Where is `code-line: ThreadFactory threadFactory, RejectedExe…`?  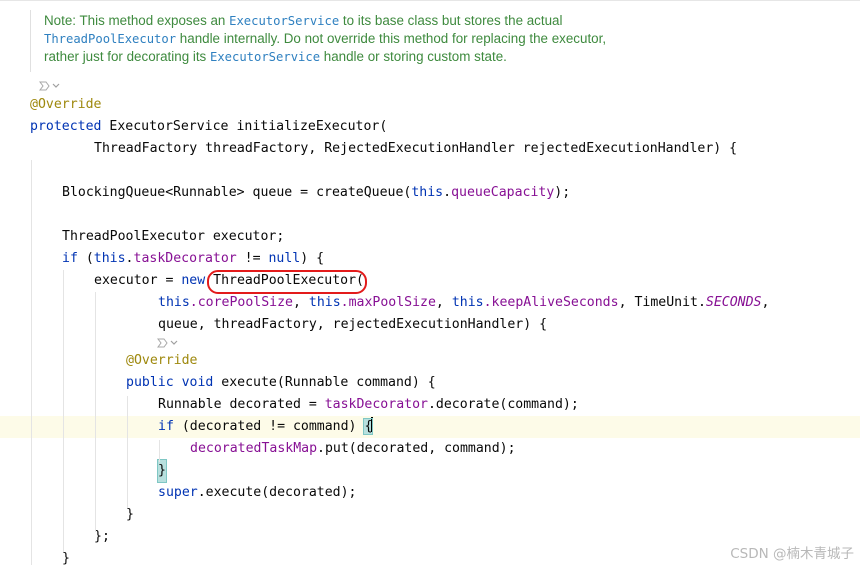
code-line: ThreadFactory threadFactory, RejectedExe… is located at coordinates (416, 148).